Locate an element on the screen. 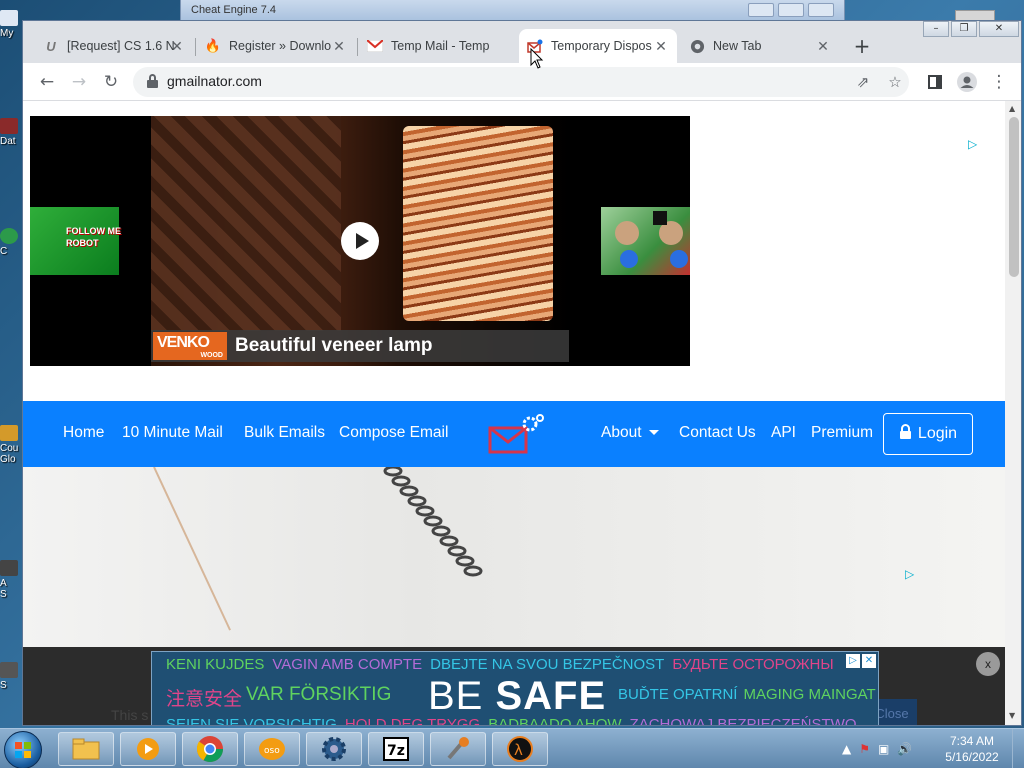 The image size is (1024, 768). media-player-icon is located at coordinates (148, 749).